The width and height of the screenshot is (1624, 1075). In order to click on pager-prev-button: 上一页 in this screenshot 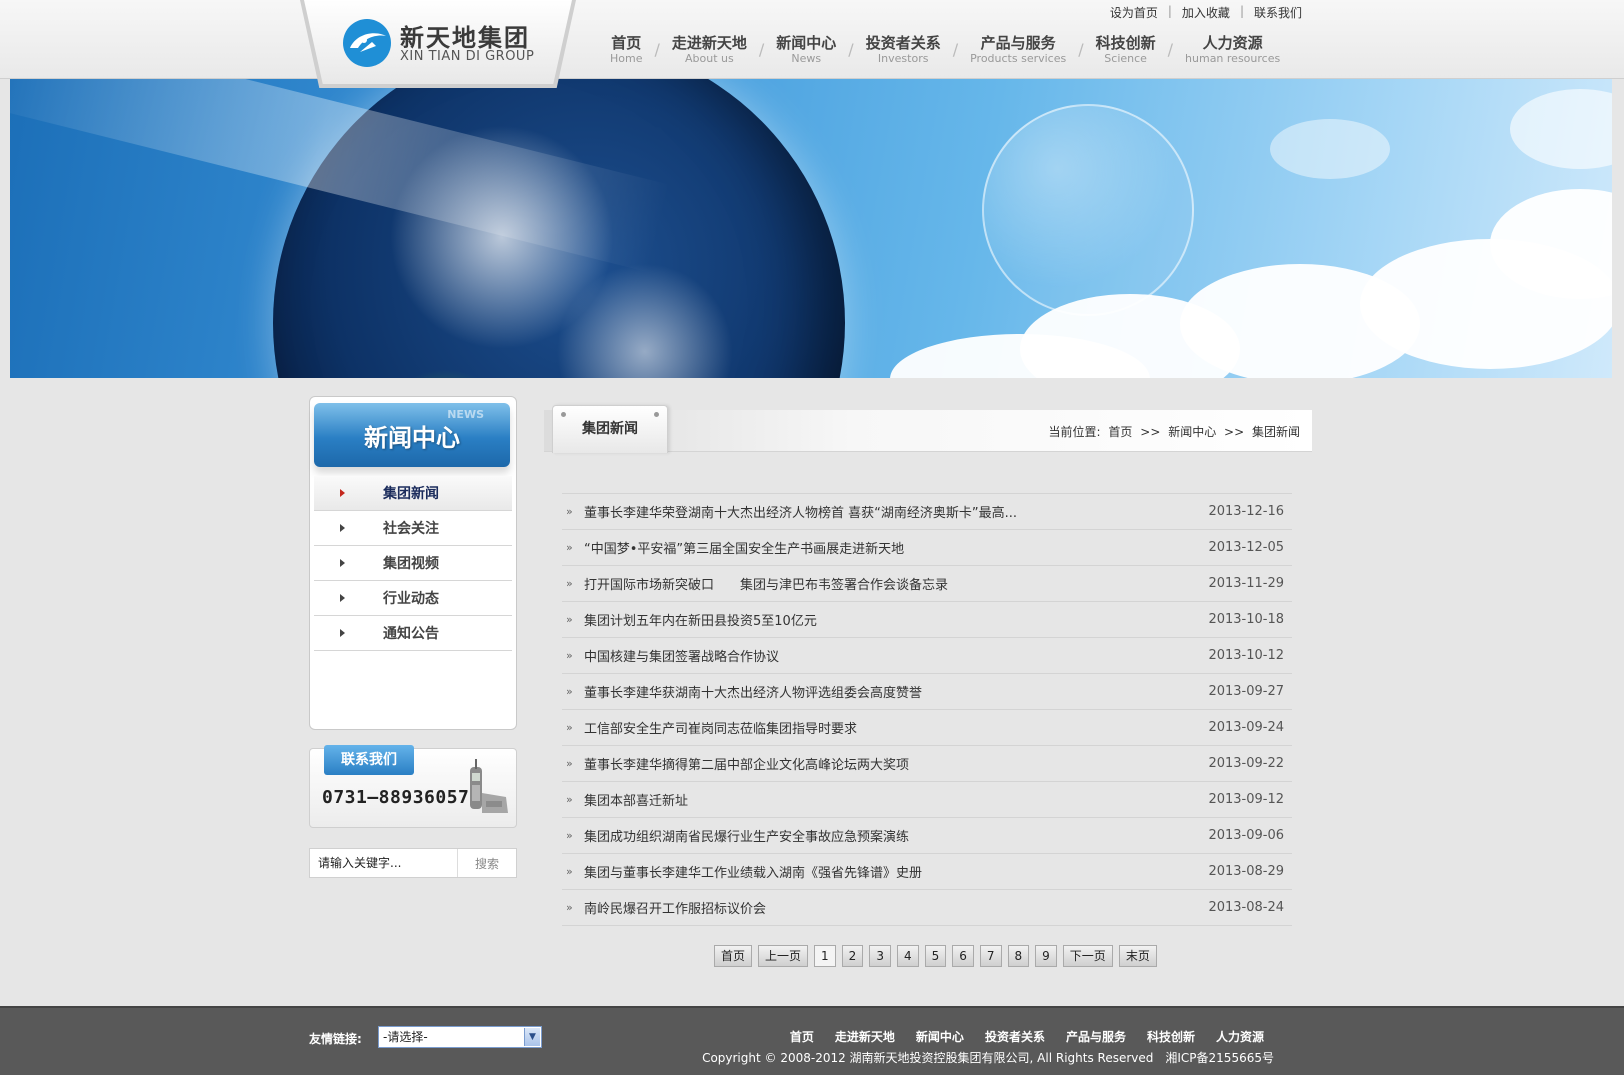, I will do `click(783, 956)`.